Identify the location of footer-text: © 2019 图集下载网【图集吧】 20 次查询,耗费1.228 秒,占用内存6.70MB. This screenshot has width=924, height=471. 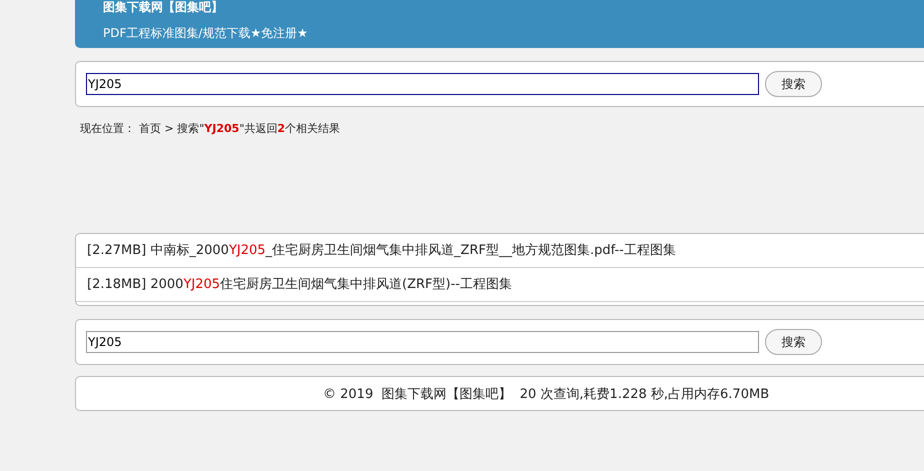
(546, 394).